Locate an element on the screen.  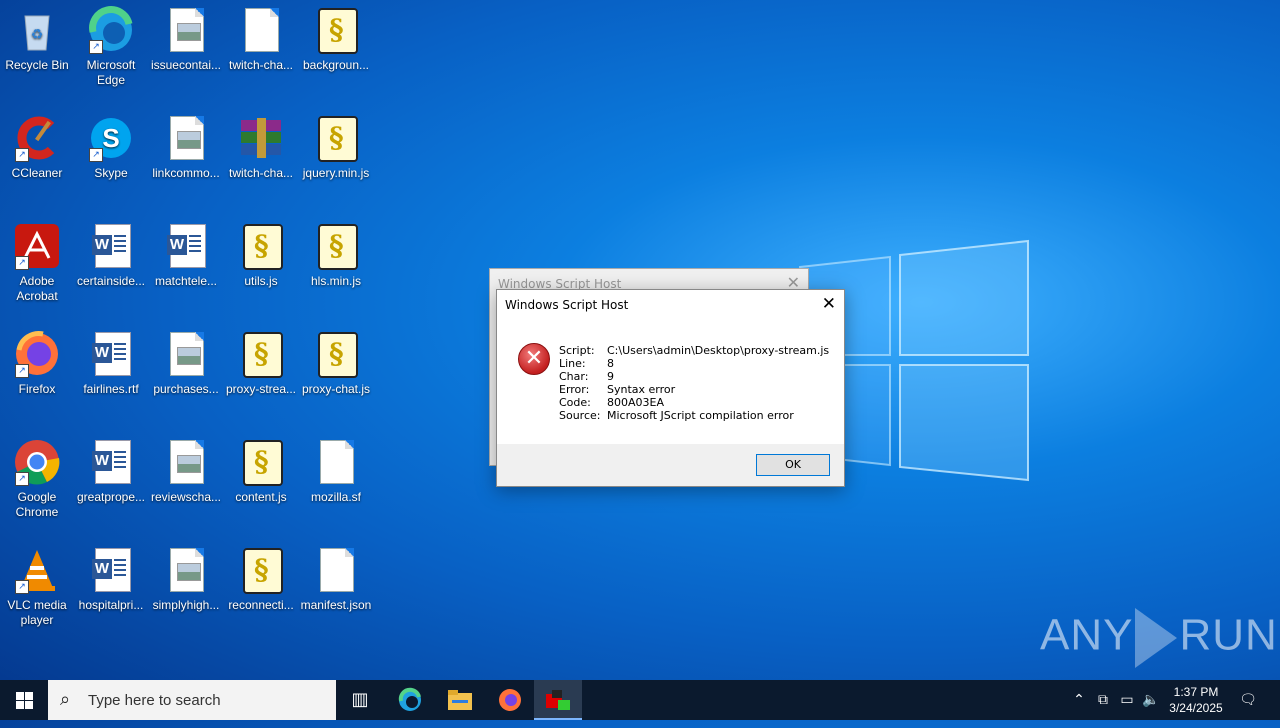
desktop-icon: § proxy-chat.js is located at coordinates (336, 363).